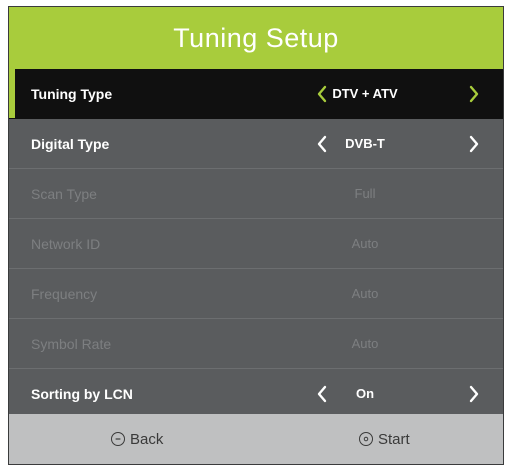 The height and width of the screenshot is (471, 512). What do you see at coordinates (256, 144) in the screenshot?
I see `setting-row-digital-type: Digital Type DVB-T` at bounding box center [256, 144].